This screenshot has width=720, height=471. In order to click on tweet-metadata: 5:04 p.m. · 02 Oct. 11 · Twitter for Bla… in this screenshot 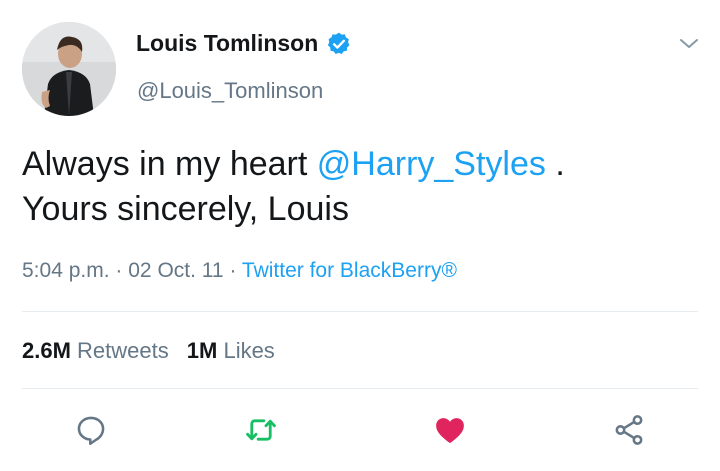, I will do `click(239, 271)`.